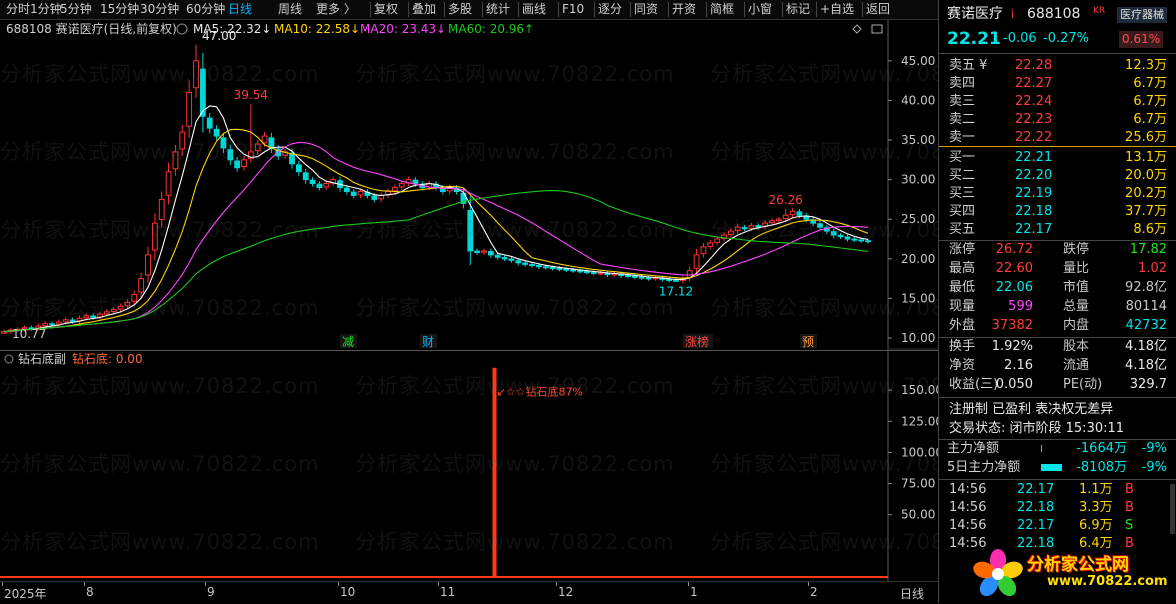 This screenshot has height=604, width=1176. Describe the element at coordinates (1020, 38) in the screenshot. I see `price-change: -0.06` at that location.